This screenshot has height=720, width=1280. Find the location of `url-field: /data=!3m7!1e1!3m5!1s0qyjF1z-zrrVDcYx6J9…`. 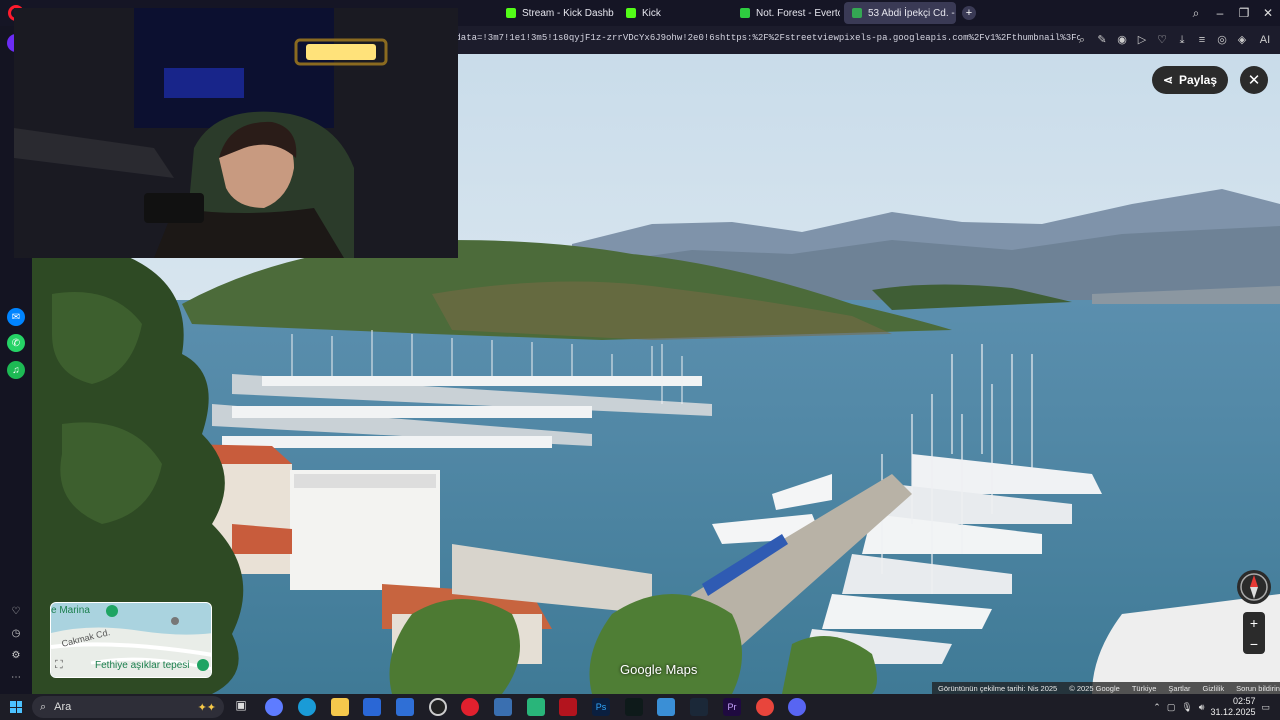

url-field: /data=!3m7!1e1!3m5!1s0qyjF1z-zrrVDcYx6J9… is located at coordinates (765, 38).